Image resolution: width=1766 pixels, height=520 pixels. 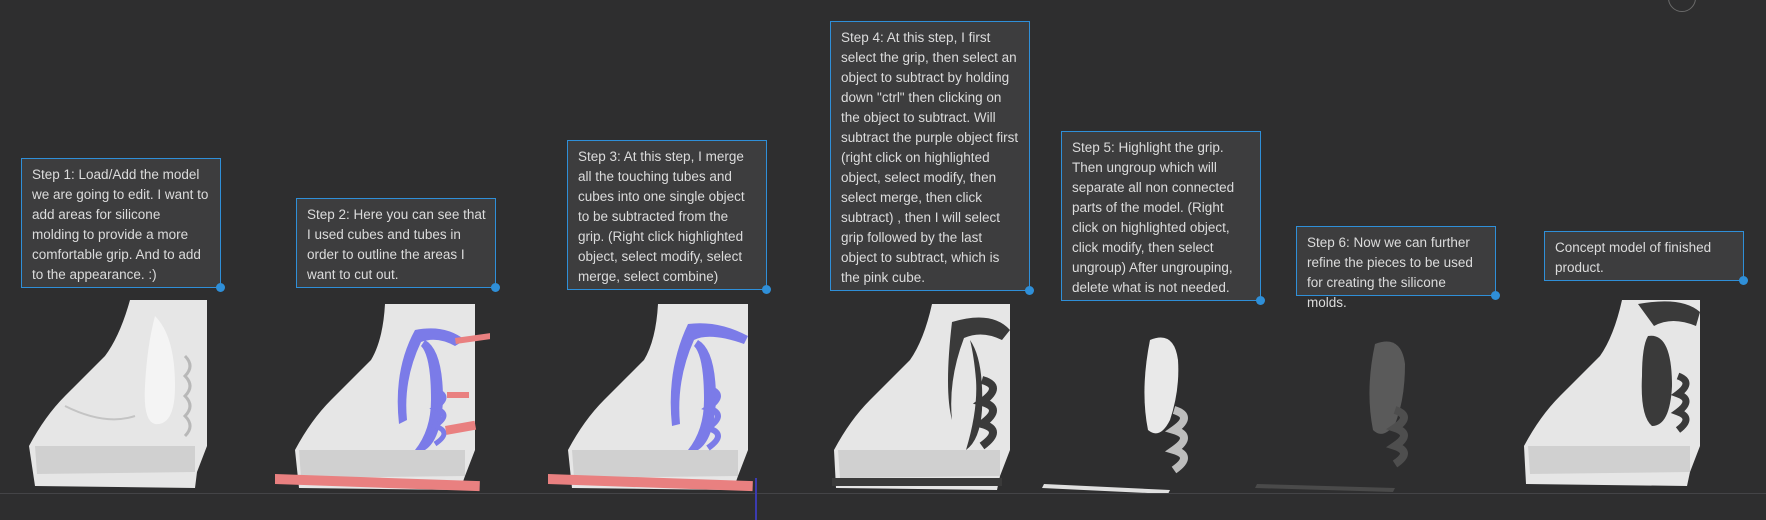 I want to click on final-text: Concept model of finished product., so click(x=1633, y=257).